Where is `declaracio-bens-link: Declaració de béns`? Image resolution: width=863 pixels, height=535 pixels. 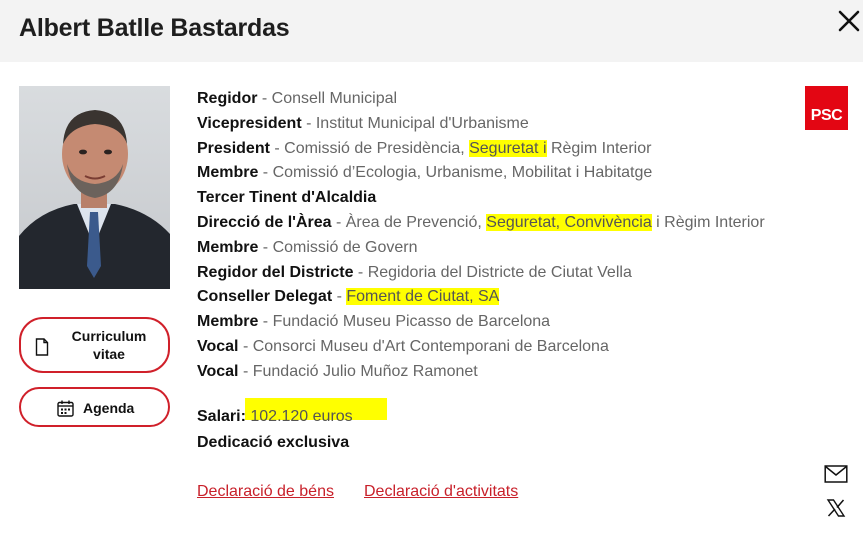
declaracio-bens-link: Declaració de béns is located at coordinates (265, 492).